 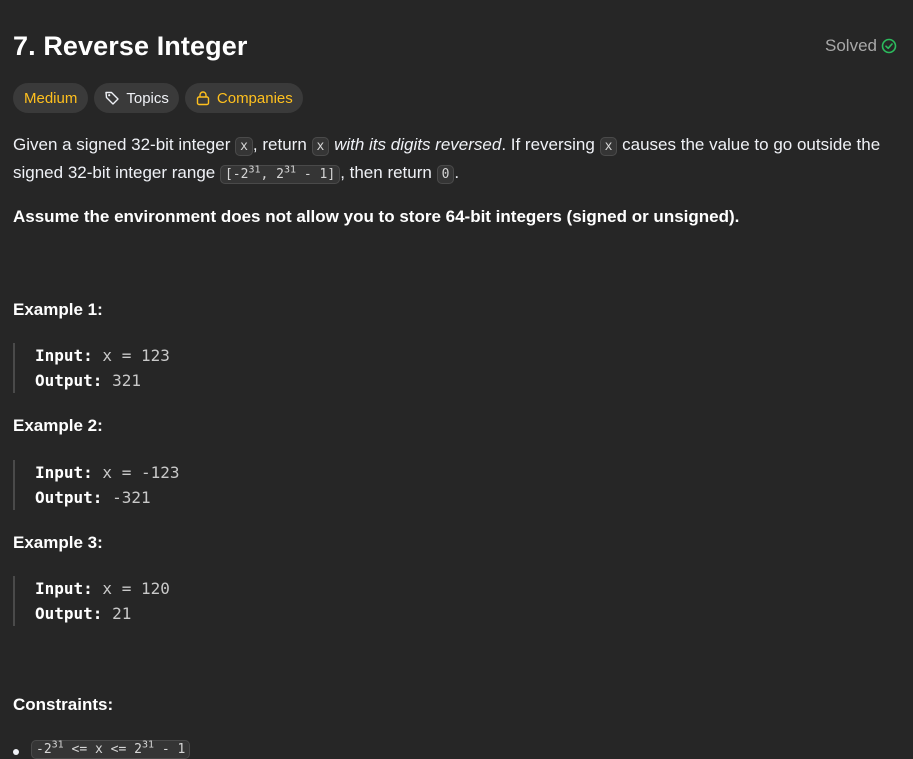 What do you see at coordinates (455, 46) in the screenshot?
I see `title-row: 7. Reverse Integer Solved` at bounding box center [455, 46].